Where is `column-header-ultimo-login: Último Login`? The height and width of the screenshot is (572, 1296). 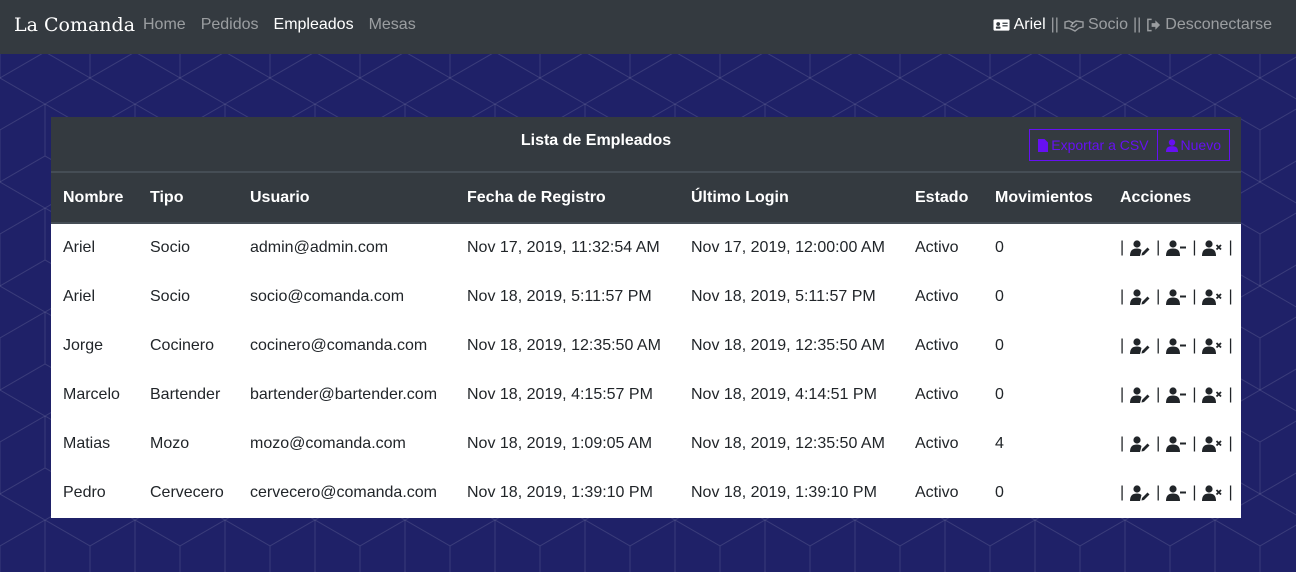 column-header-ultimo-login: Último Login is located at coordinates (791, 198).